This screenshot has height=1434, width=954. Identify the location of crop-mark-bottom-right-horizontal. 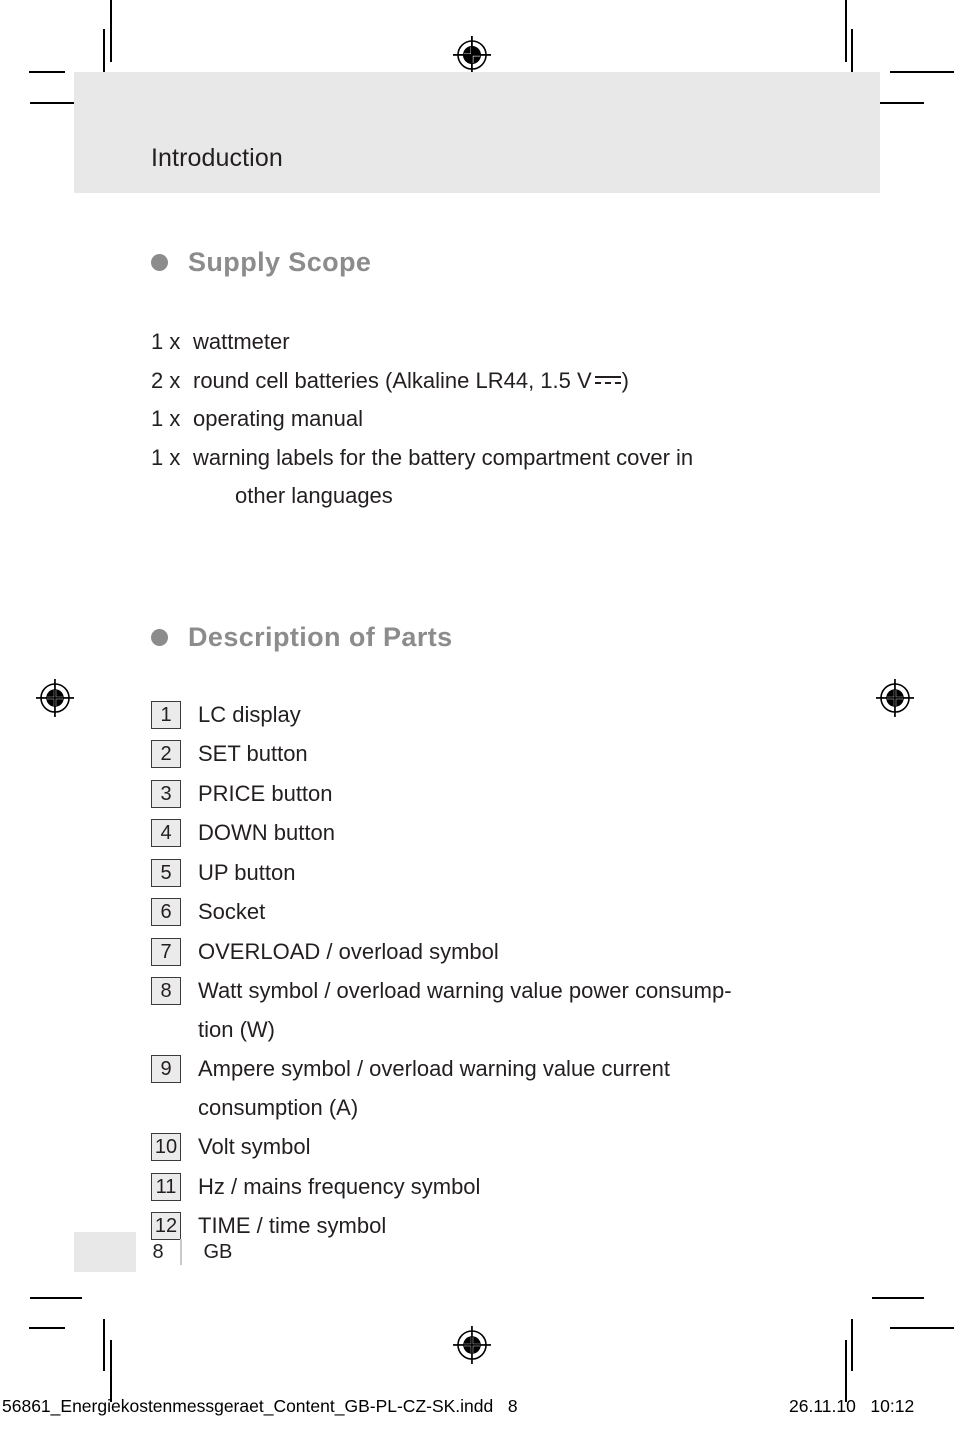
(922, 1328).